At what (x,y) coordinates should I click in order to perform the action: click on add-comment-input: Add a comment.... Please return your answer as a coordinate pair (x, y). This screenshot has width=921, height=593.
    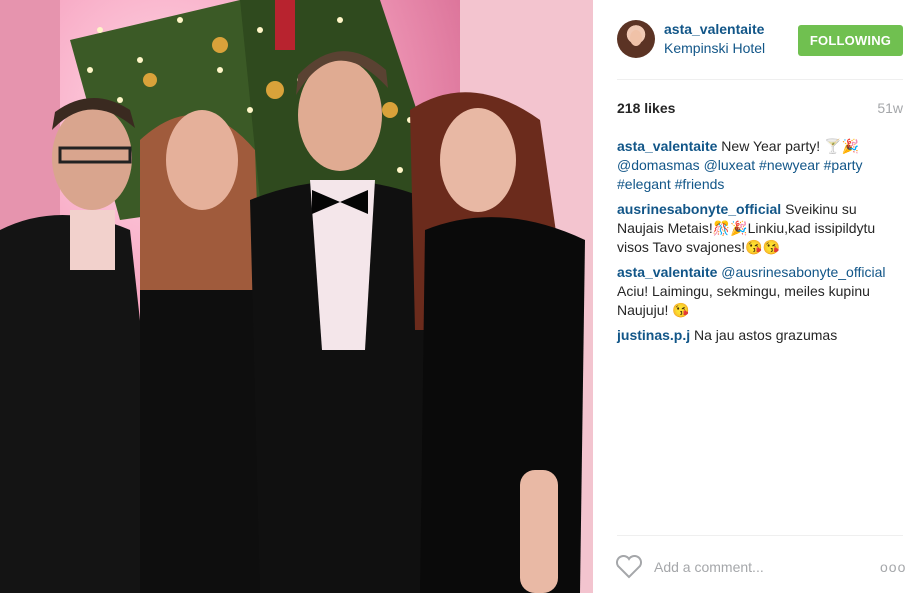
    Looking at the image, I should click on (709, 567).